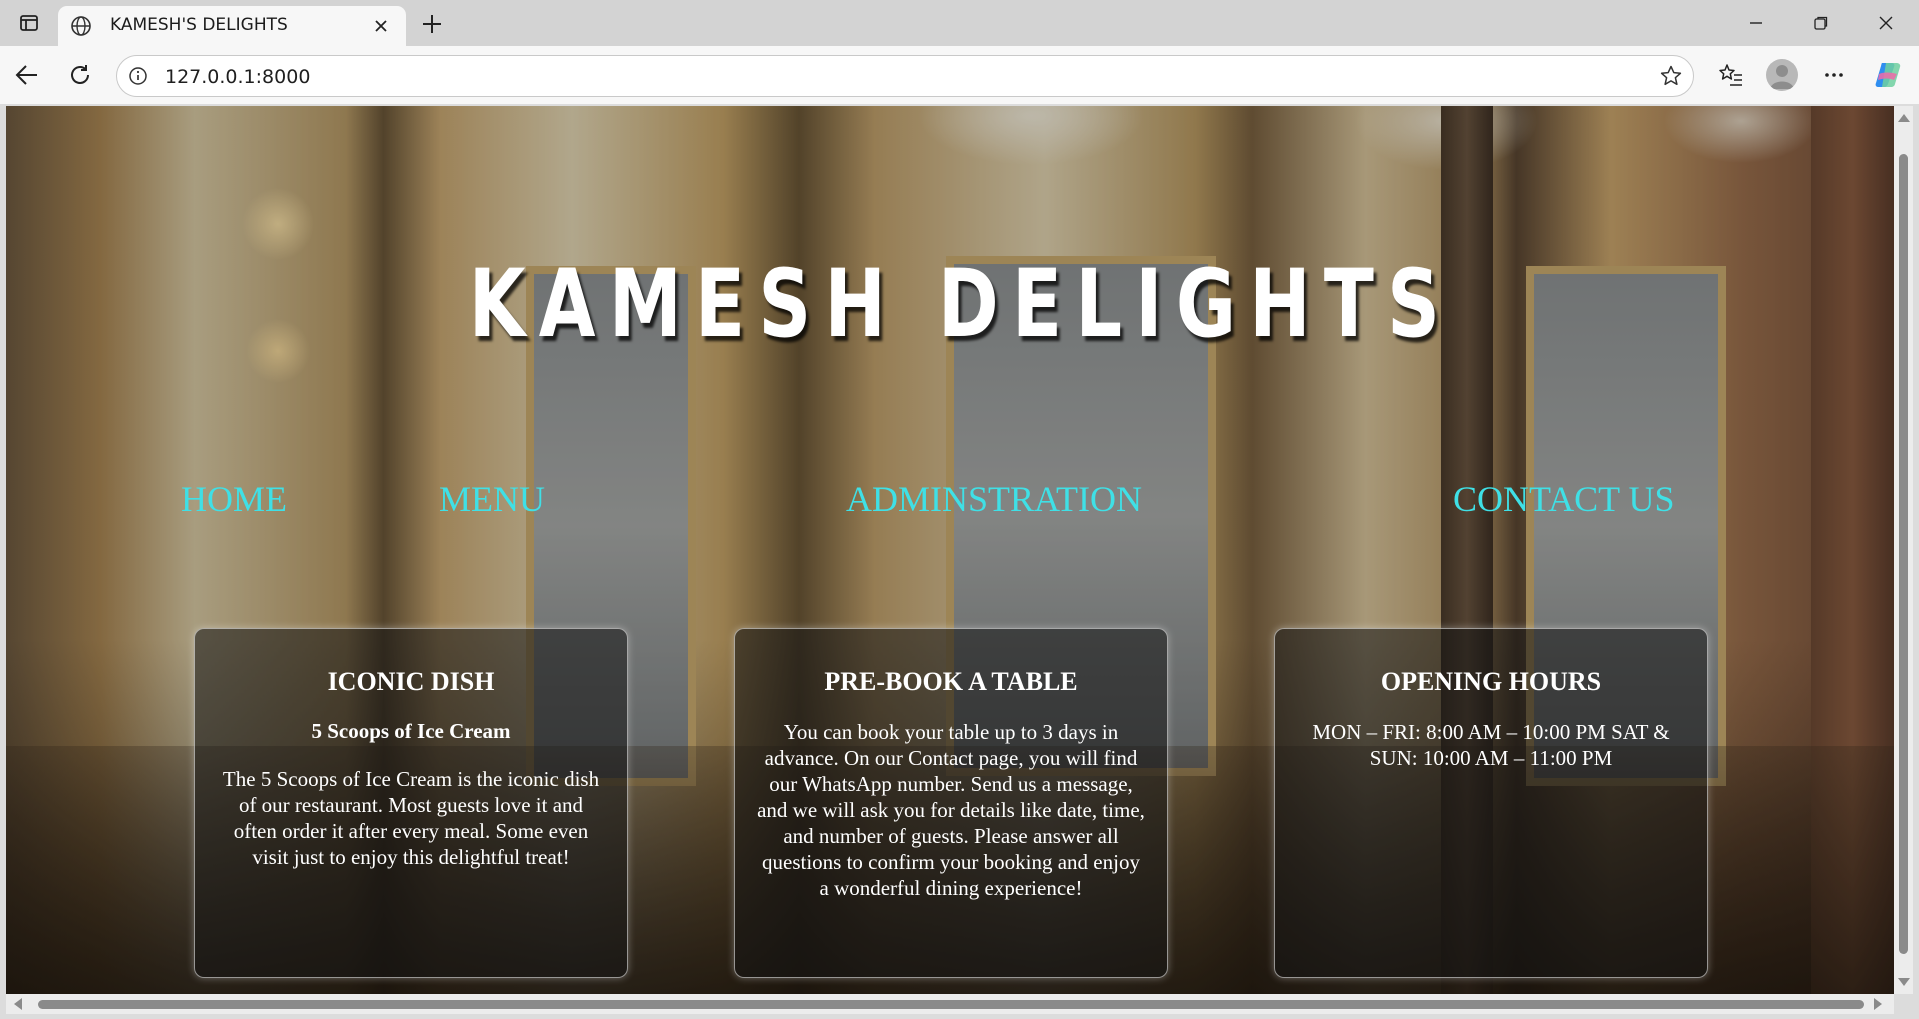 The image size is (1919, 1019). I want to click on card-subheading: 5 Scoops of Ice Cream, so click(411, 731).